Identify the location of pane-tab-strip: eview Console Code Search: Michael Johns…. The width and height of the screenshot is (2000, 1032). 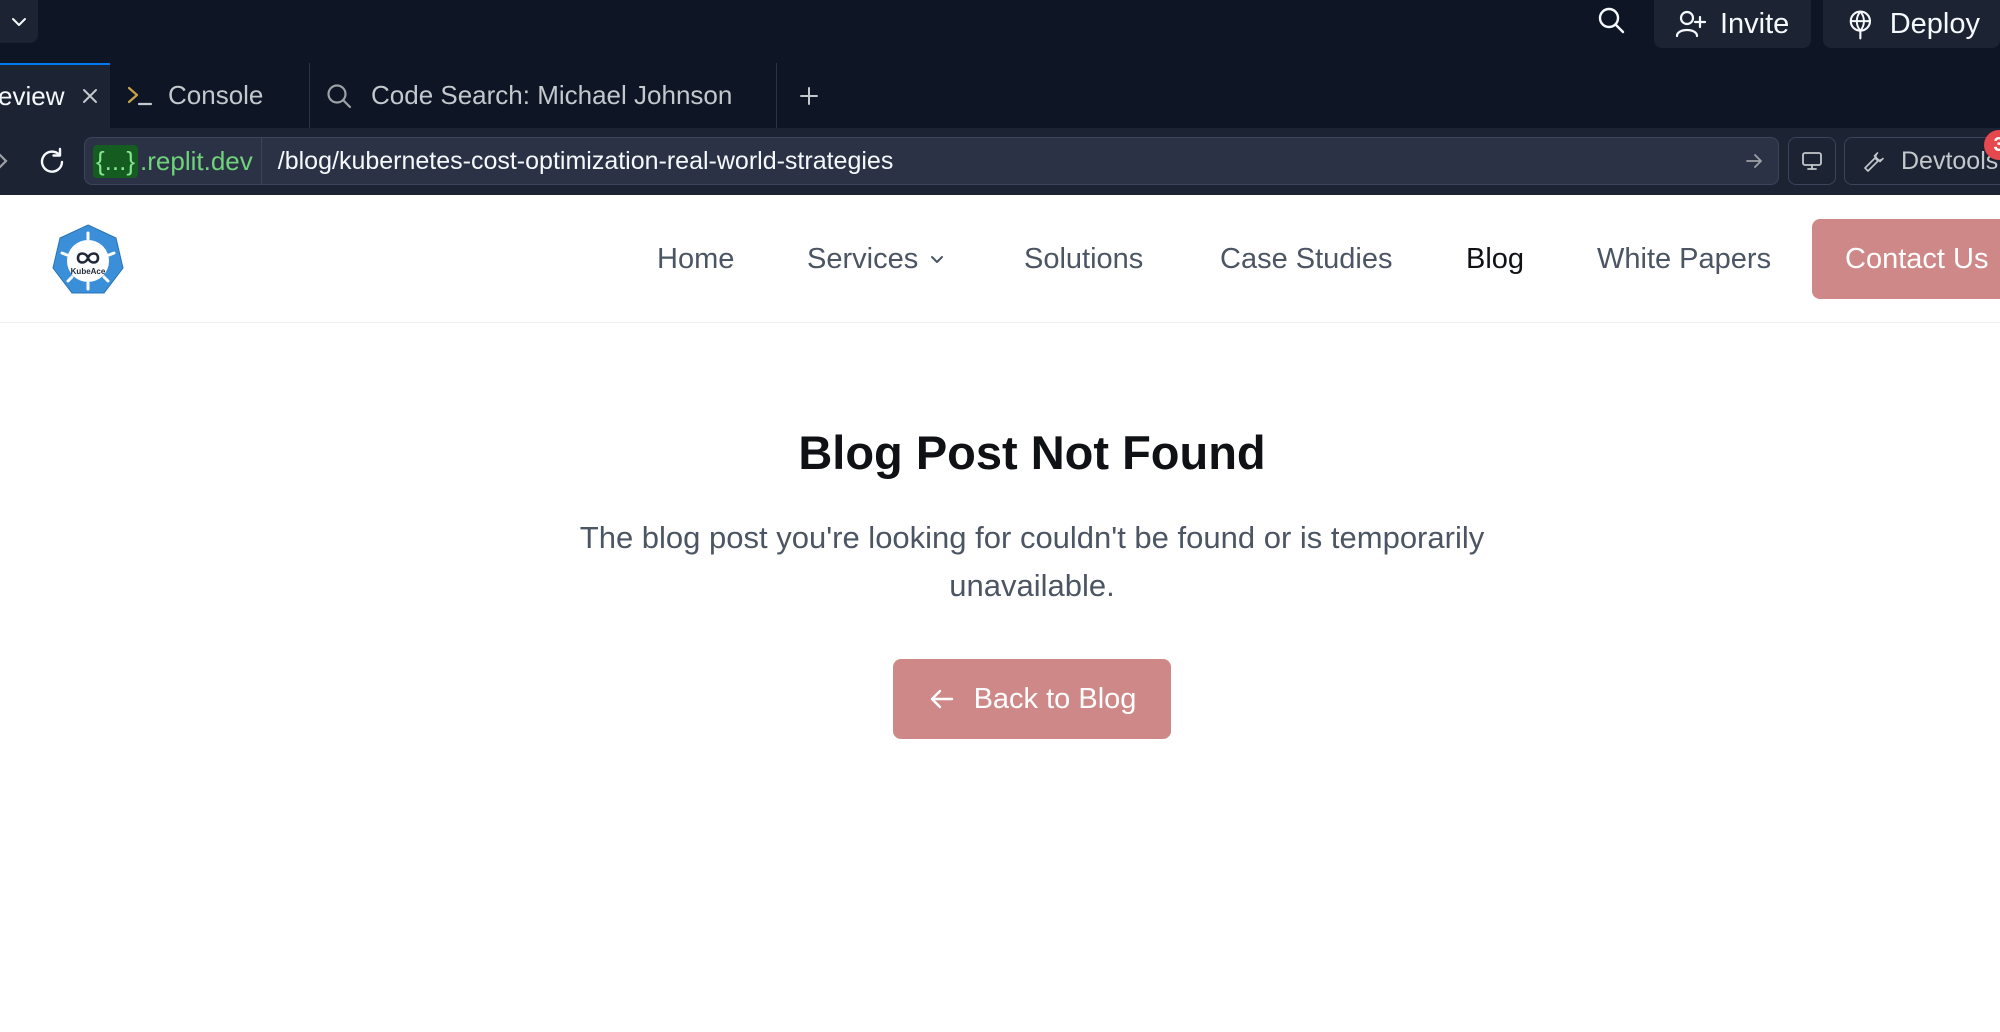
(1000, 95).